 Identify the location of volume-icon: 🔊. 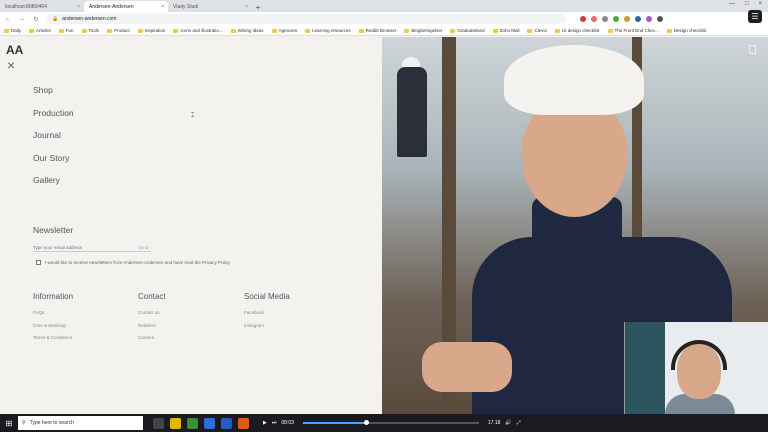
(508, 423).